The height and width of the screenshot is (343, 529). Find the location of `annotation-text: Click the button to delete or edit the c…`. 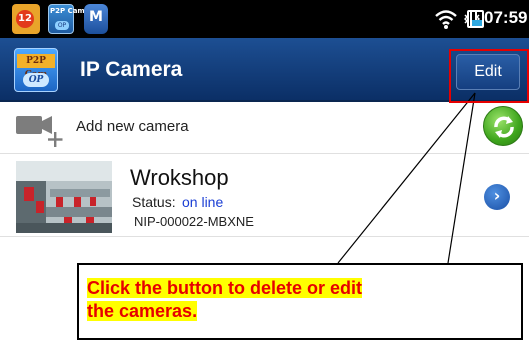

annotation-text: Click the button to delete or edit the c… is located at coordinates (277, 300).